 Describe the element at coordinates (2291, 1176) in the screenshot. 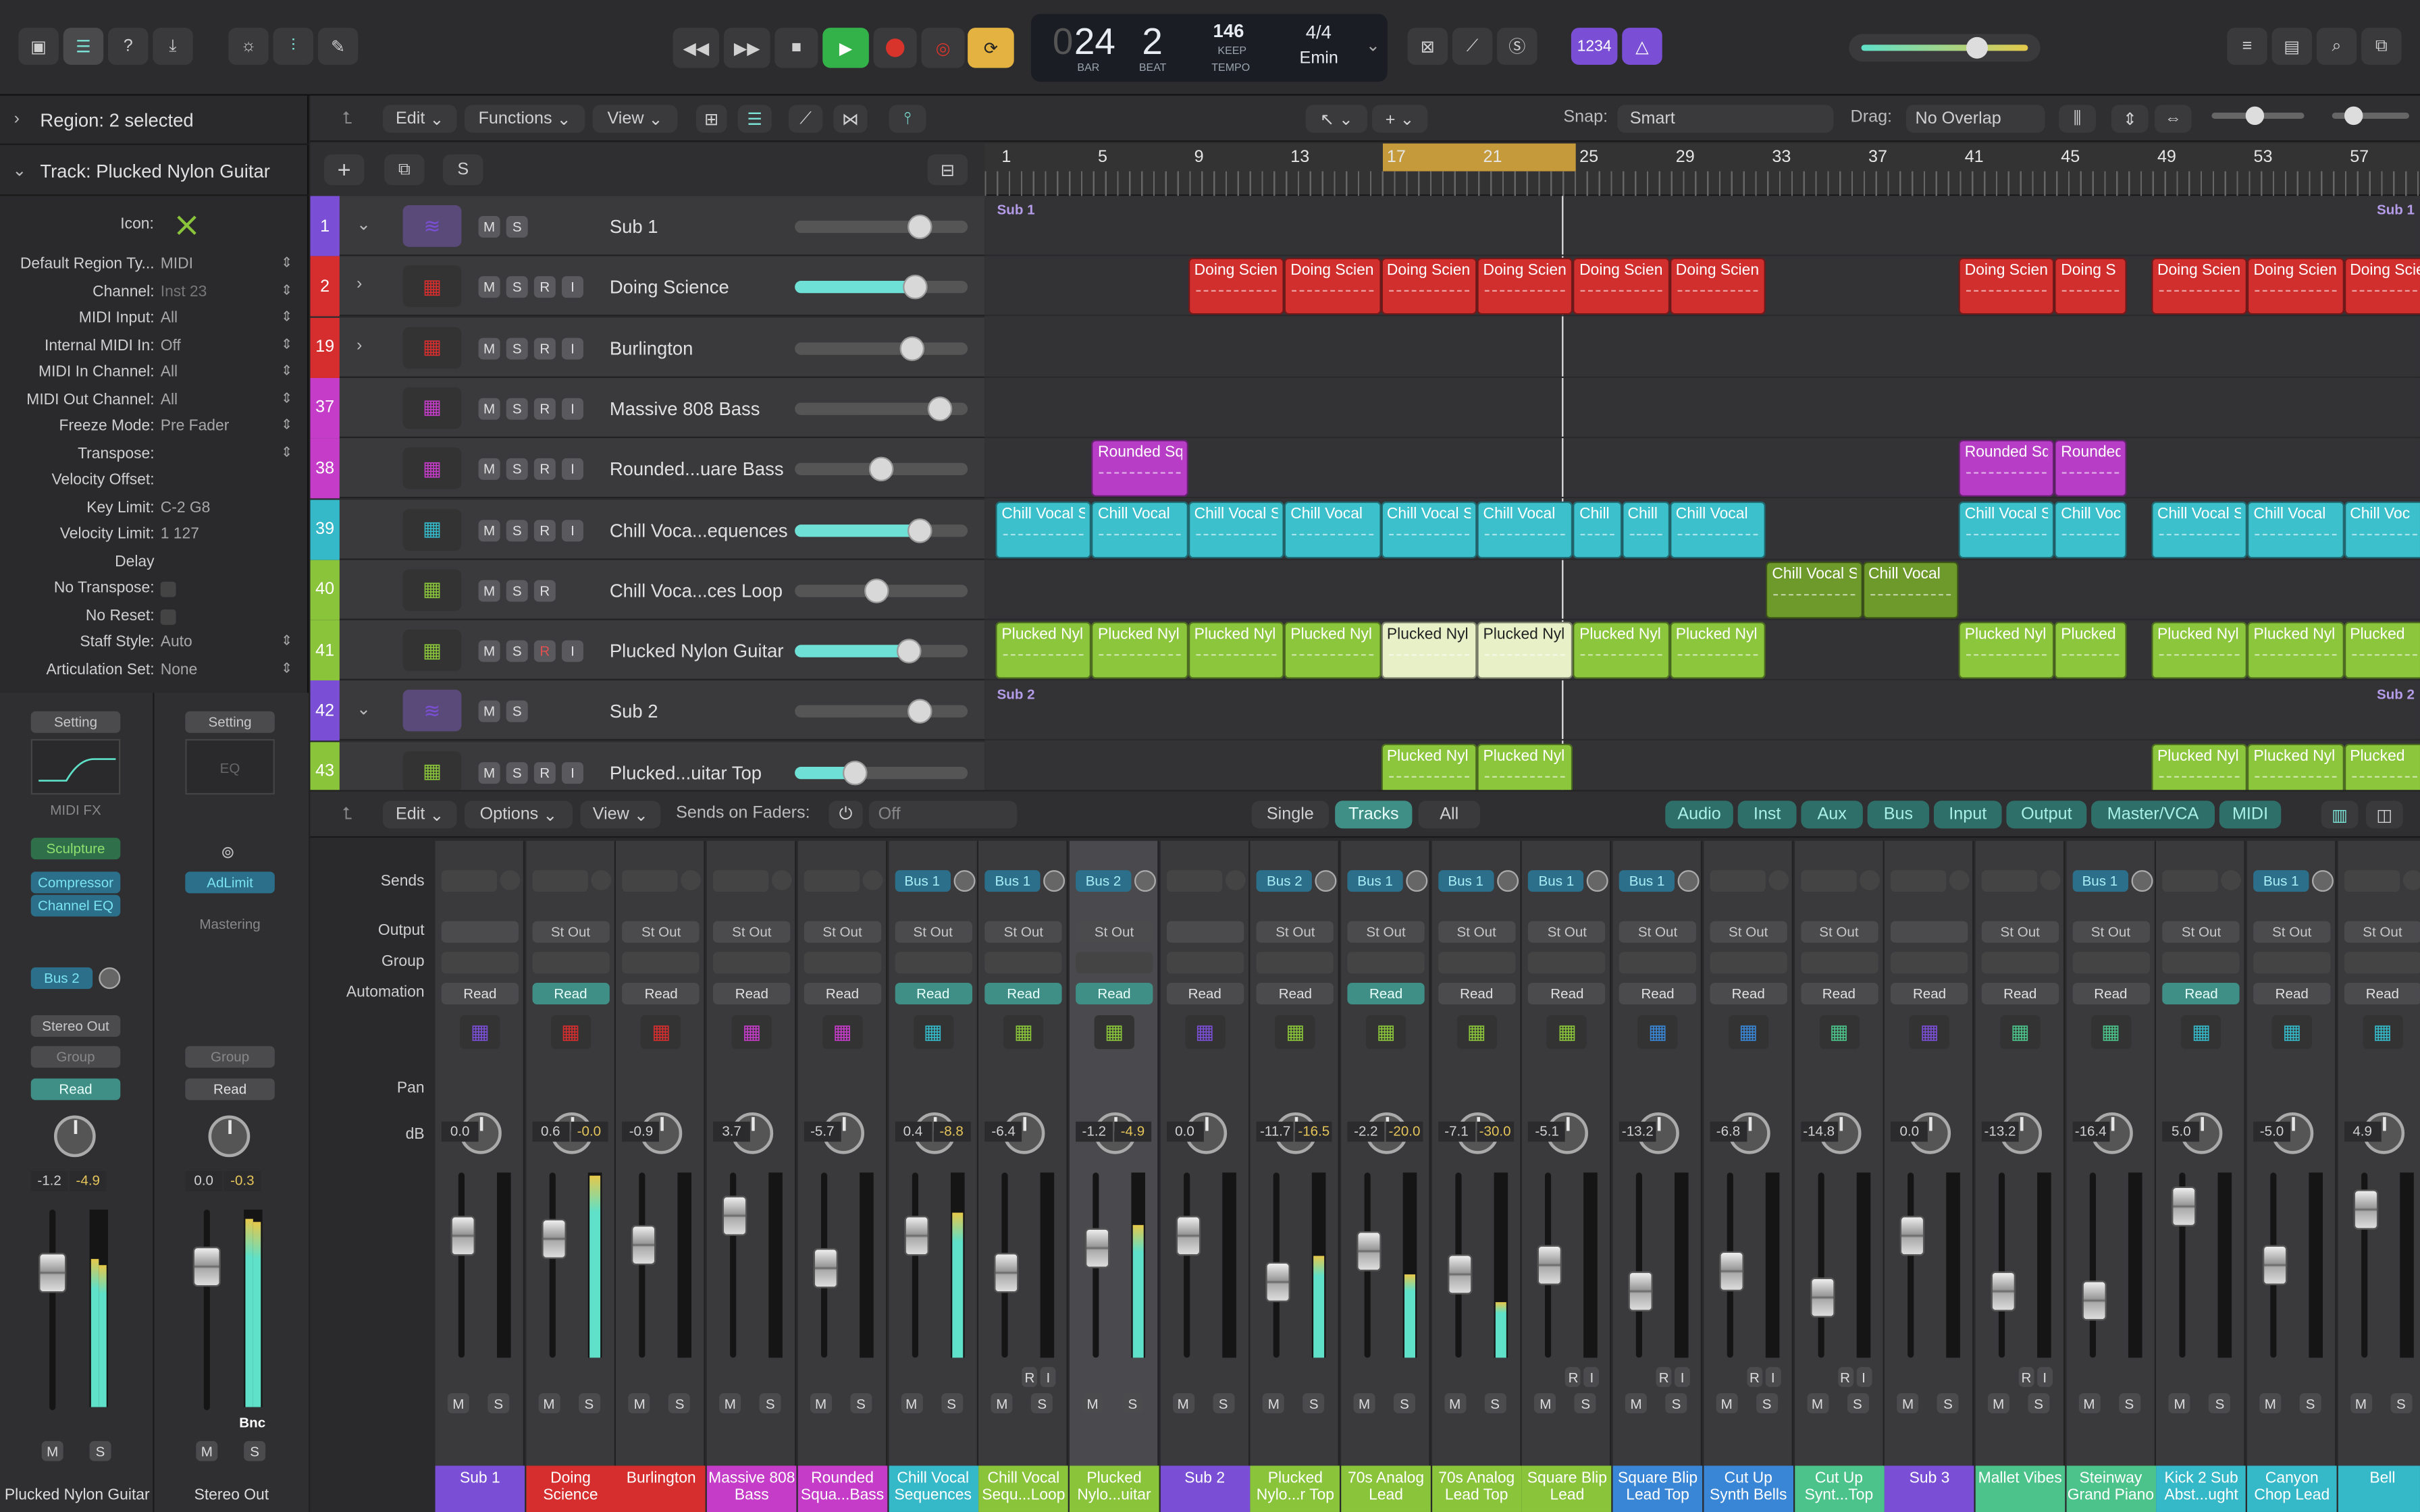

I see `channel-strip: Bus 1 St Out Read ▦ -5.0 M S Canyon Chop Lead` at that location.